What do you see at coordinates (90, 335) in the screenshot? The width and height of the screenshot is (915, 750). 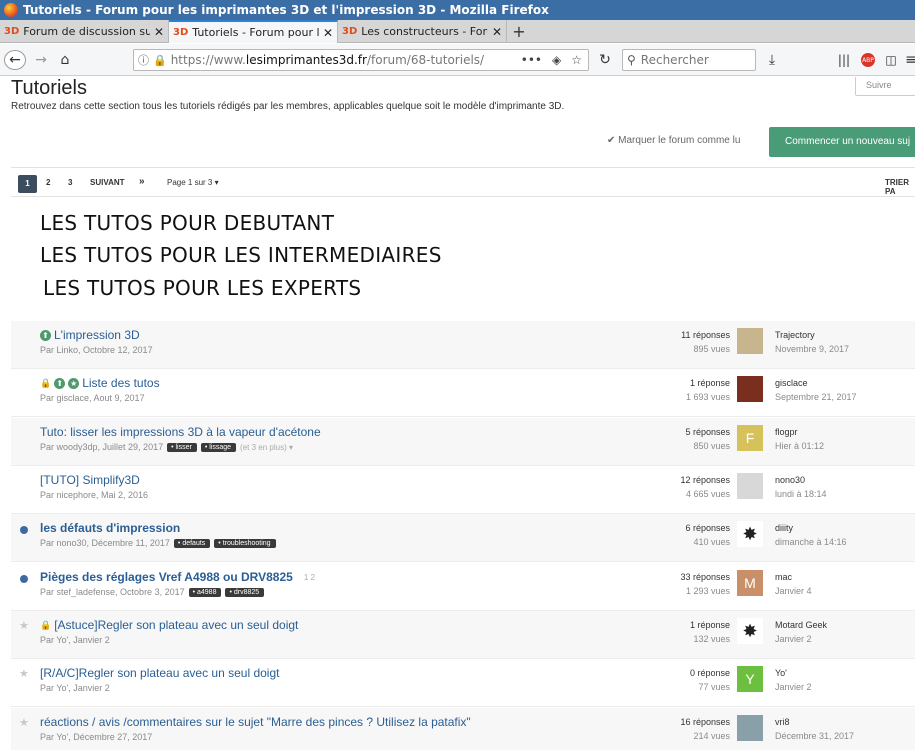 I see `topic-title-link: ⬆ L'impression 3D` at bounding box center [90, 335].